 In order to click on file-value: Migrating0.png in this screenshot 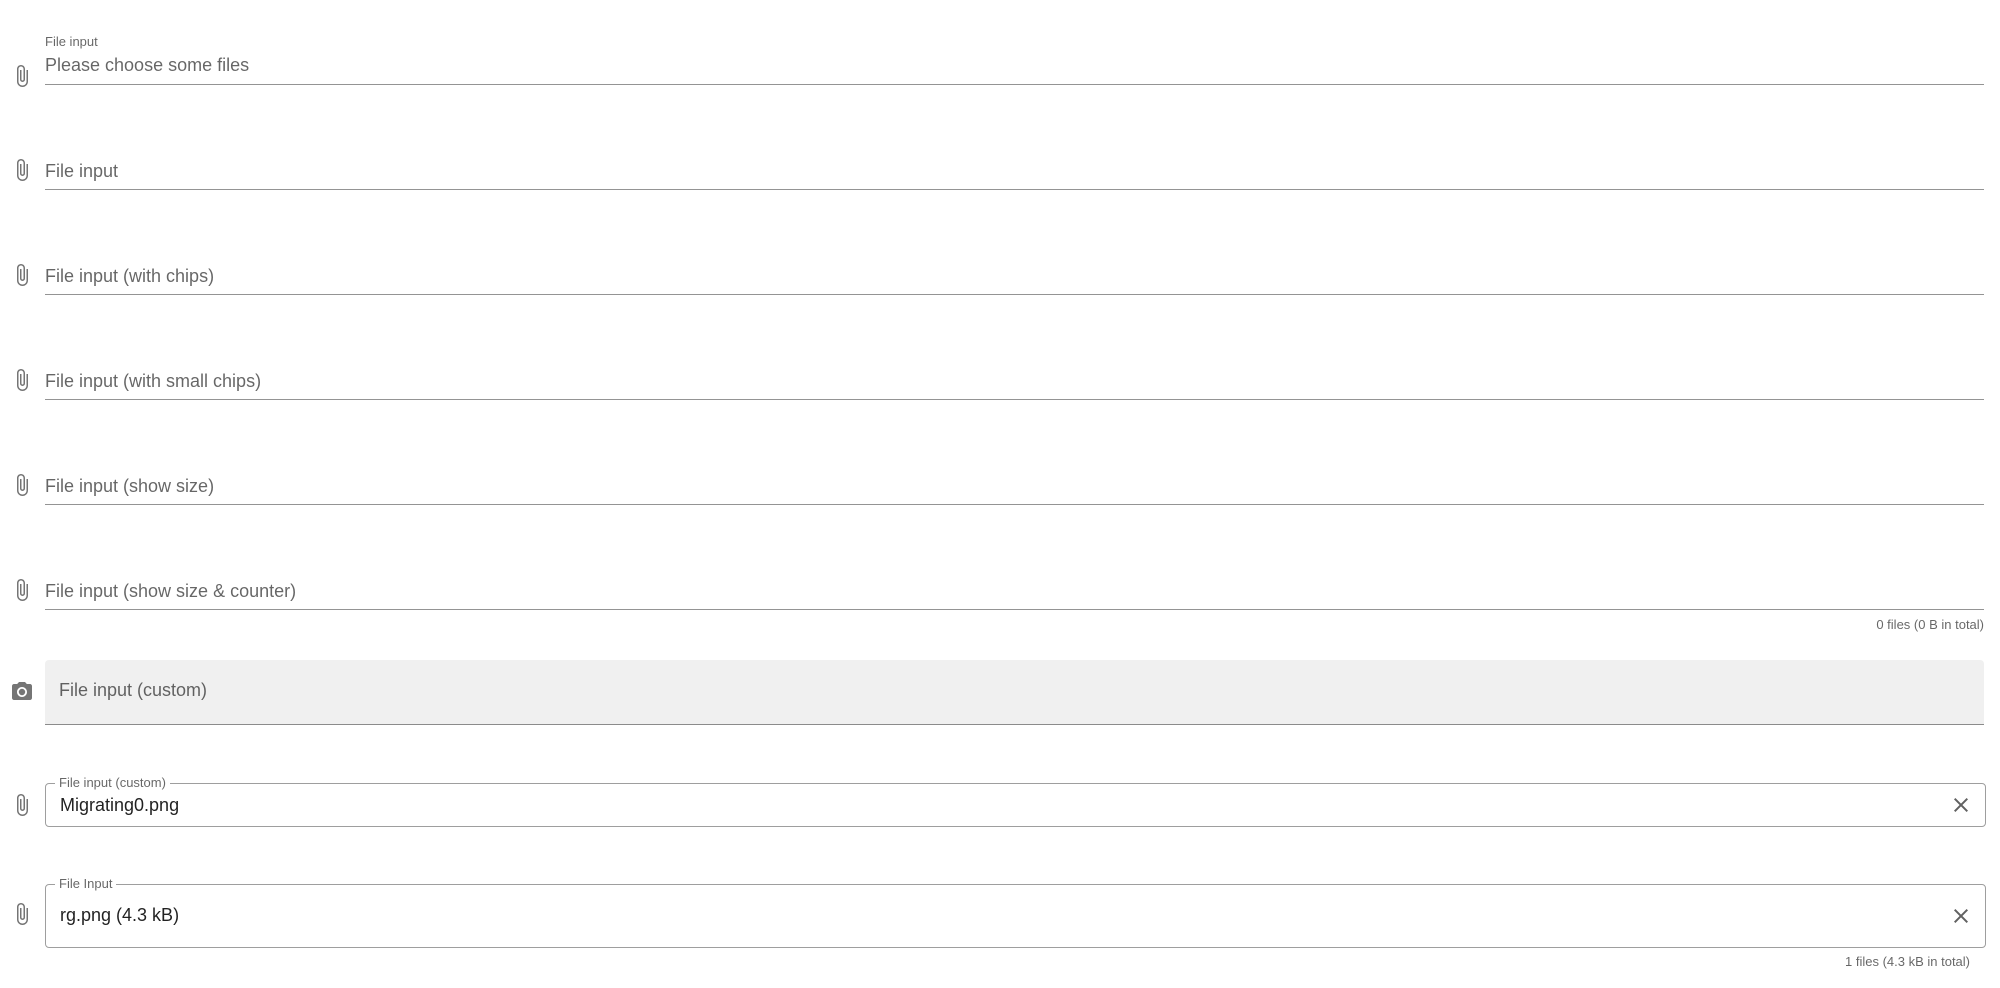, I will do `click(120, 805)`.